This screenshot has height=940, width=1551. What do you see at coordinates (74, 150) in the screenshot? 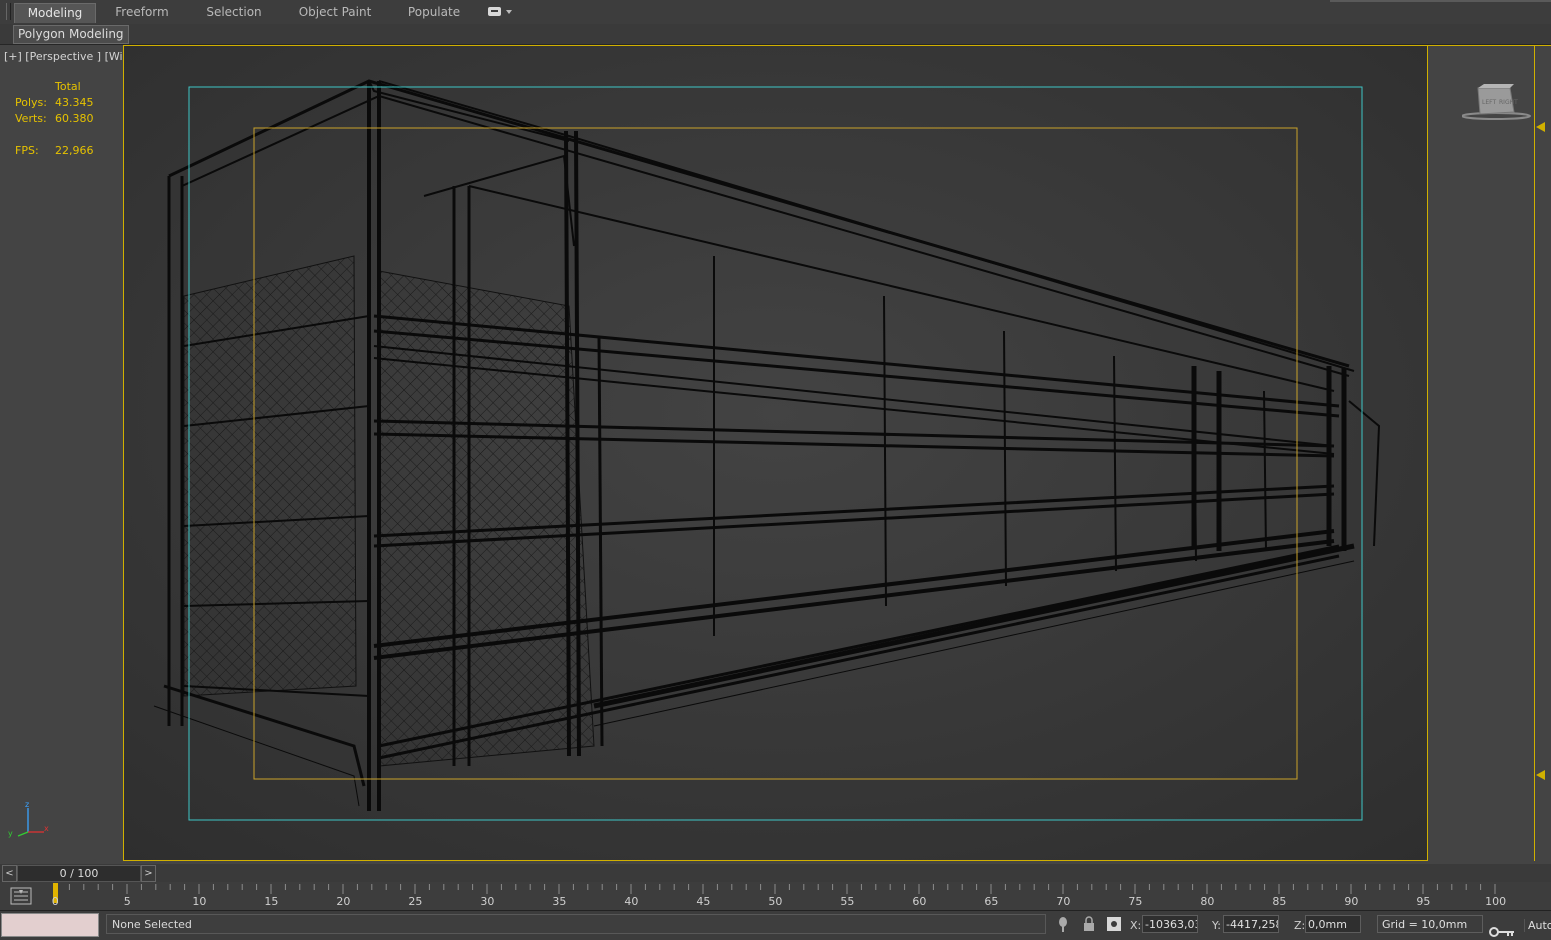
I see `stats-fps-value: 22,966` at bounding box center [74, 150].